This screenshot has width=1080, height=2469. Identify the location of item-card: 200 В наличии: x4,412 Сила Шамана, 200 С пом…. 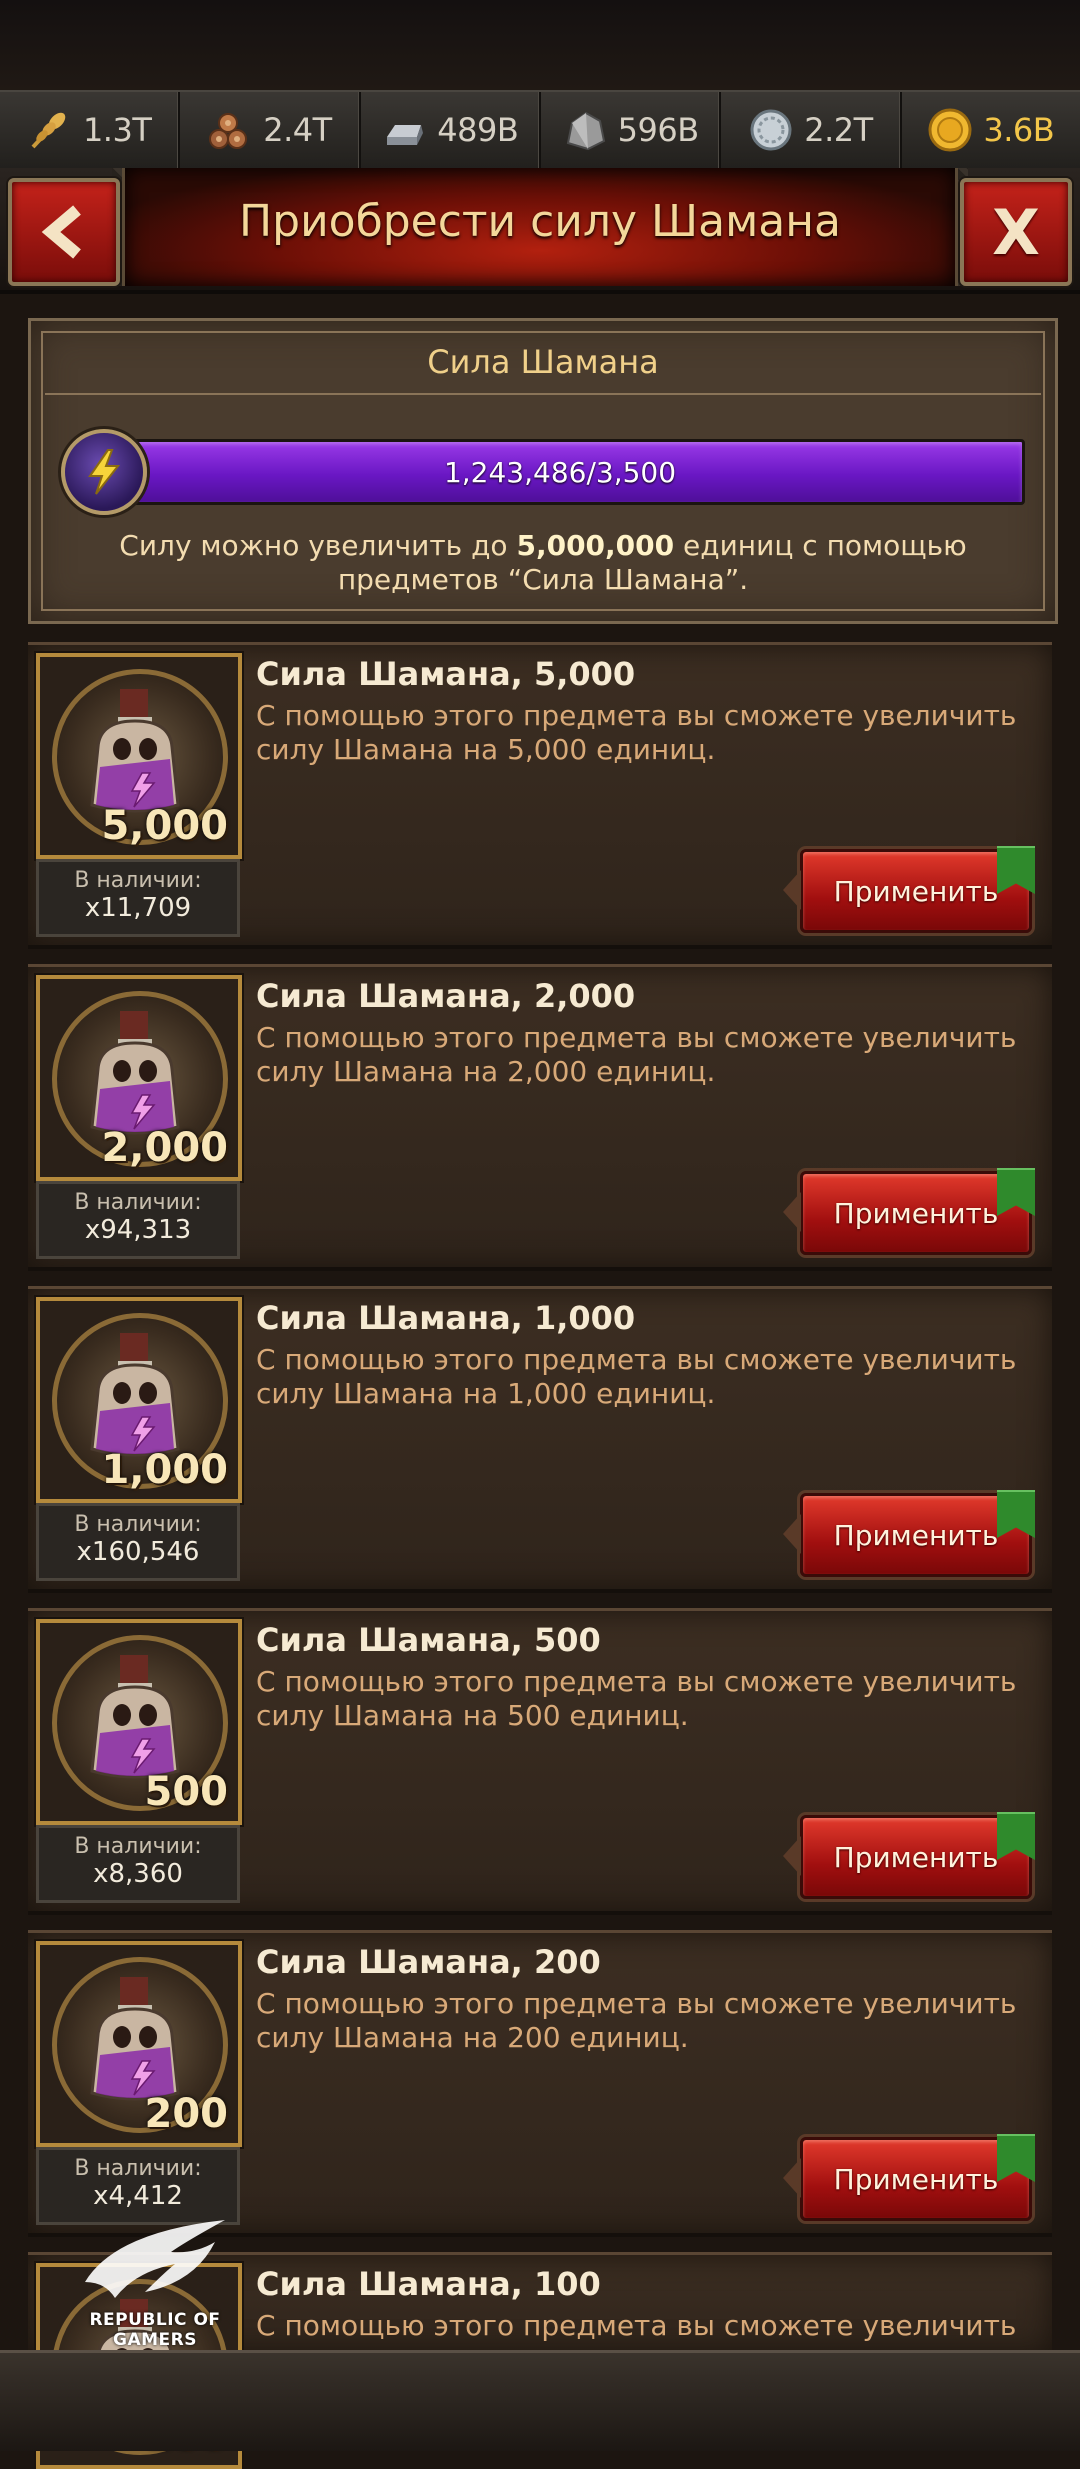
(540, 2083).